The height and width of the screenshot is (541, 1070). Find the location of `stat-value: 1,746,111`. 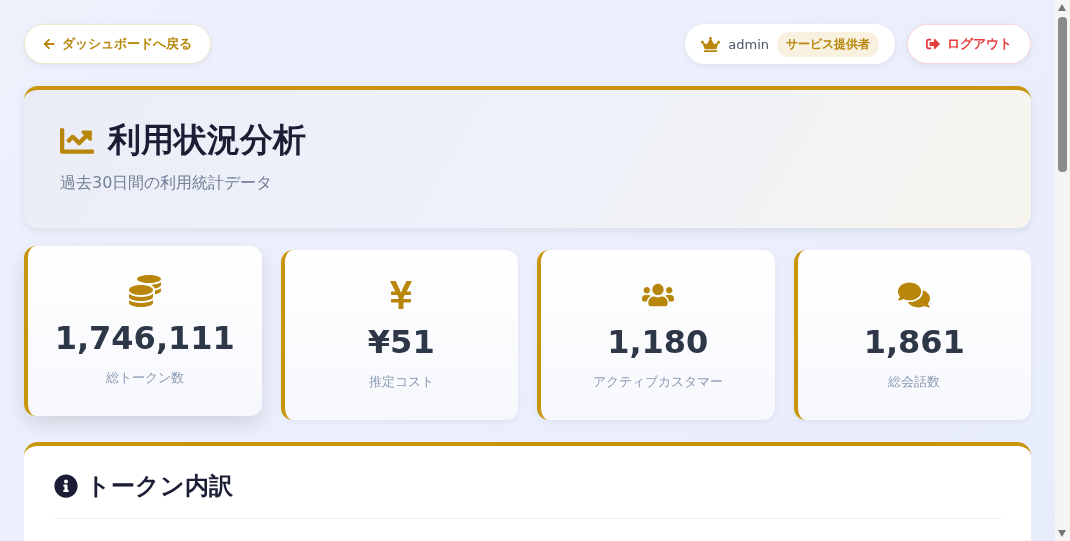

stat-value: 1,746,111 is located at coordinates (144, 338).